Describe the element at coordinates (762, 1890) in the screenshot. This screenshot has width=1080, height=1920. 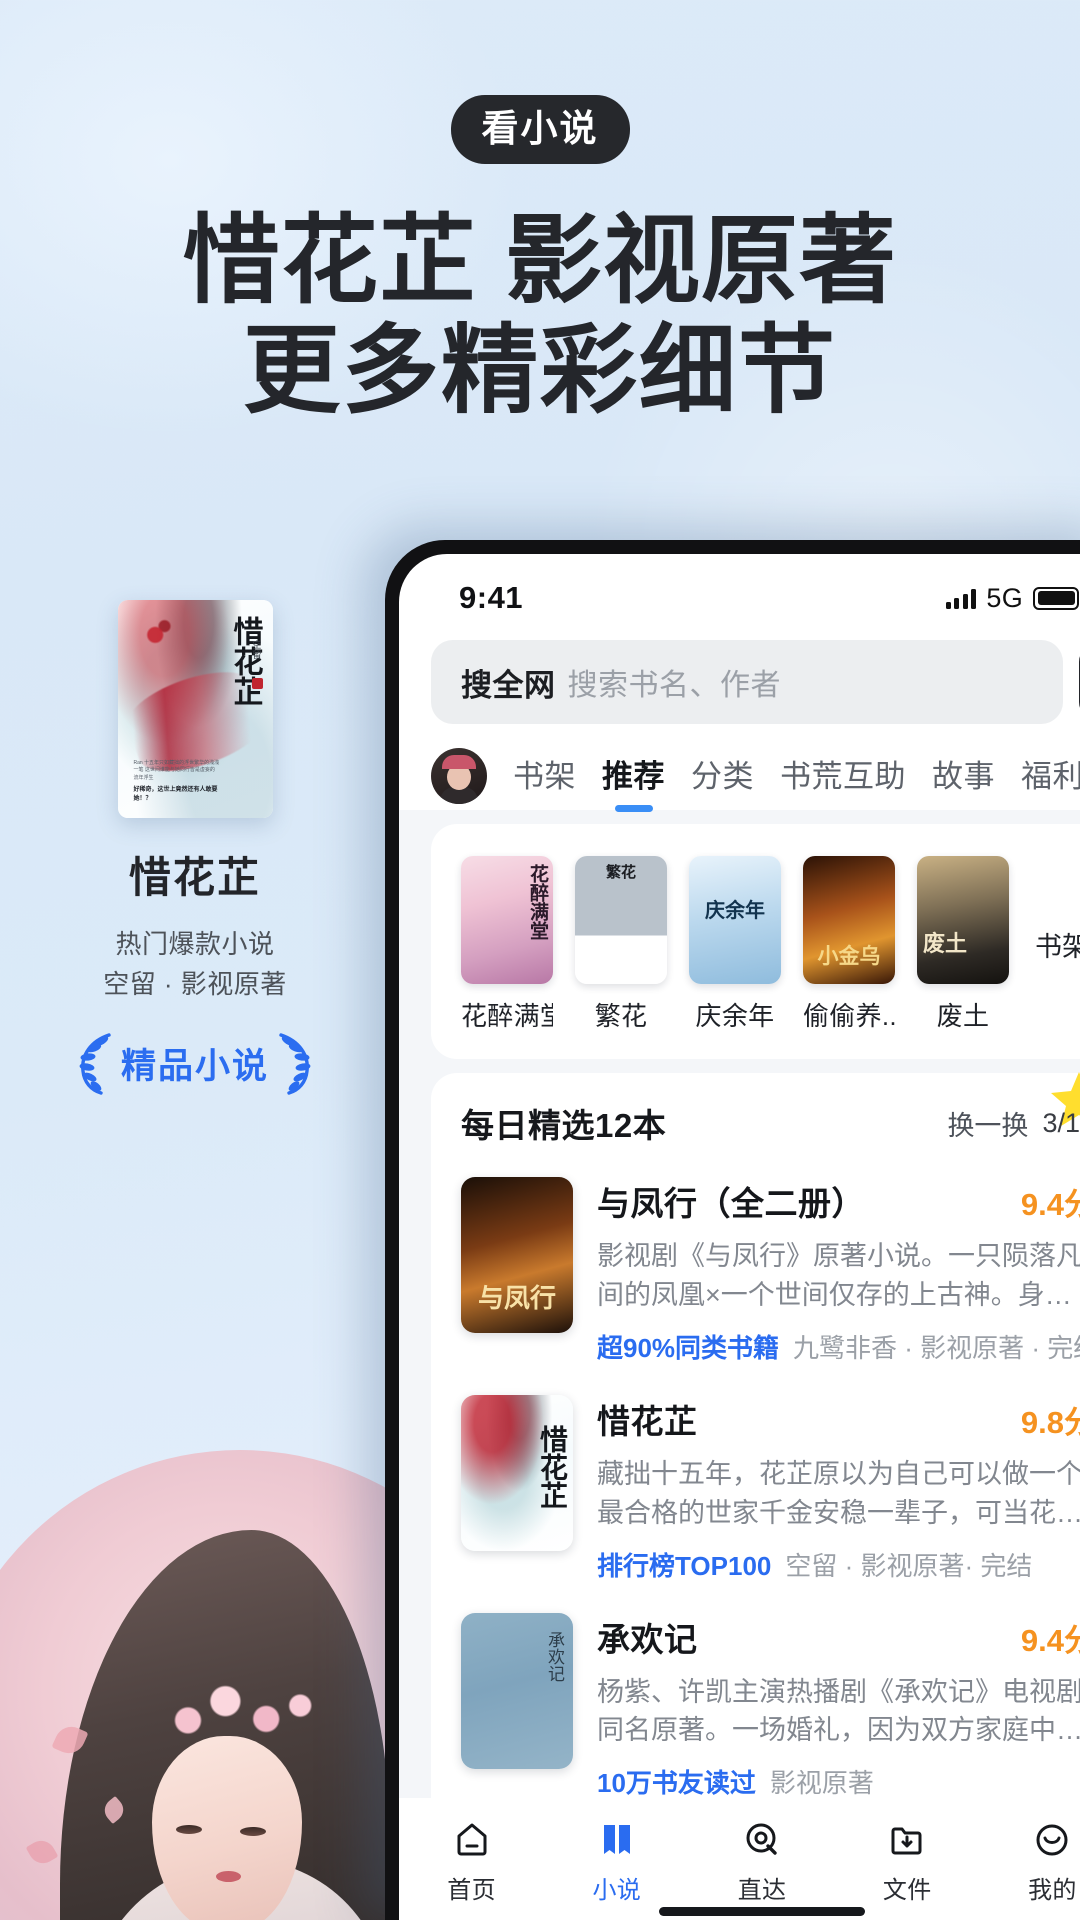
I see `nav-label-direct: 直达` at that location.